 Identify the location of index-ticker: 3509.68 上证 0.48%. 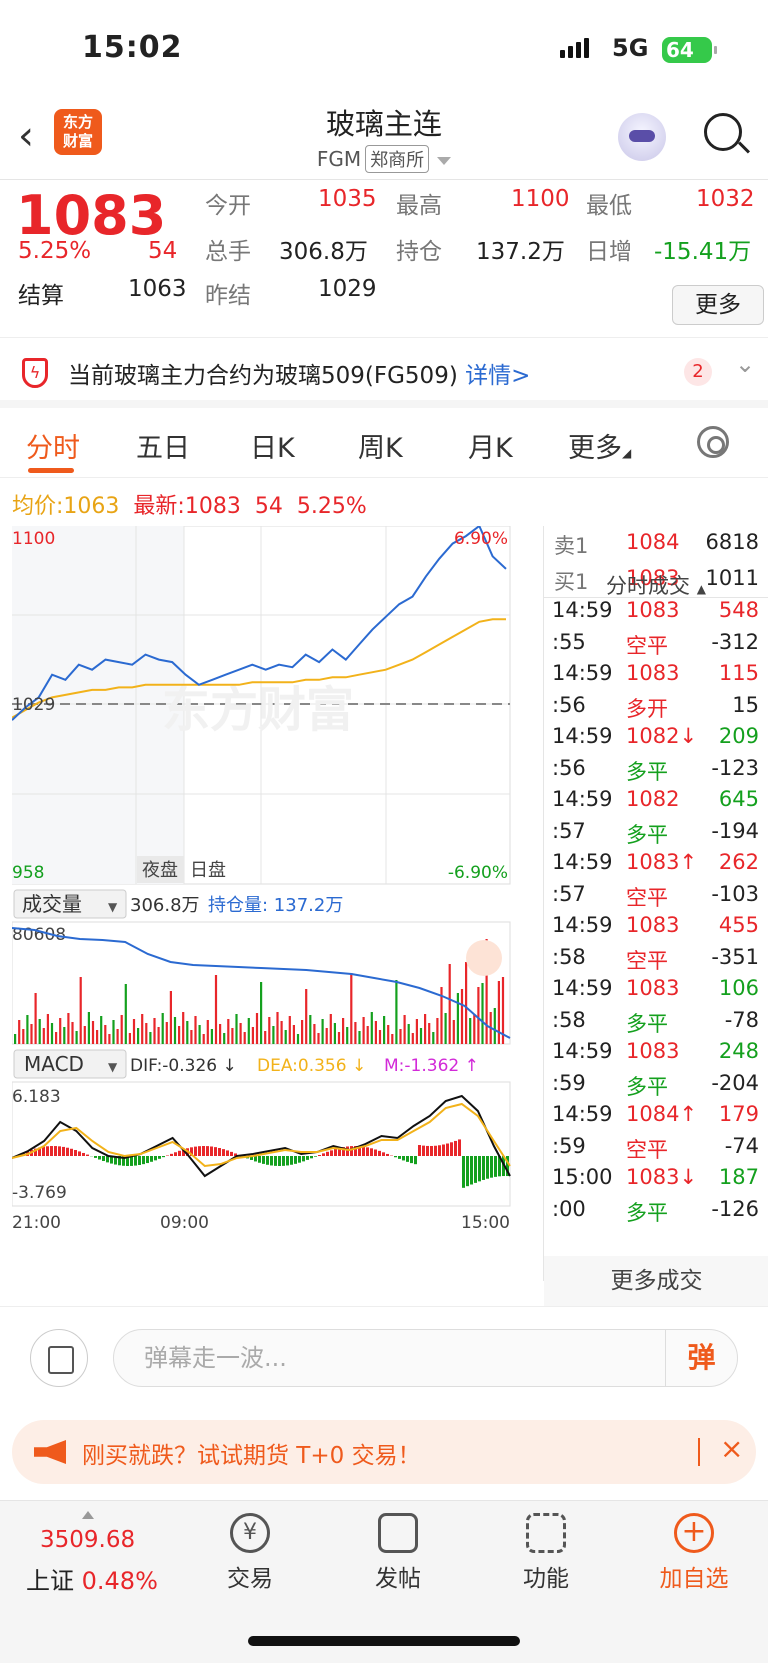
(80, 1556).